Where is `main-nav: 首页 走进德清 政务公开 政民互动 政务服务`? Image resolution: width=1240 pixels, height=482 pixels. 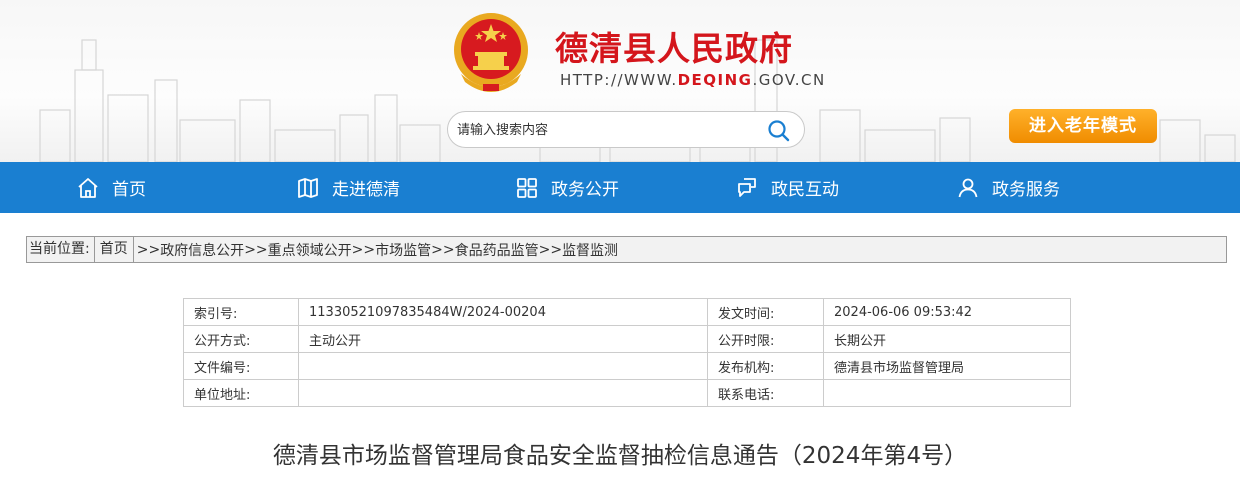 main-nav: 首页 走进德清 政务公开 政民互动 政务服务 is located at coordinates (620, 187).